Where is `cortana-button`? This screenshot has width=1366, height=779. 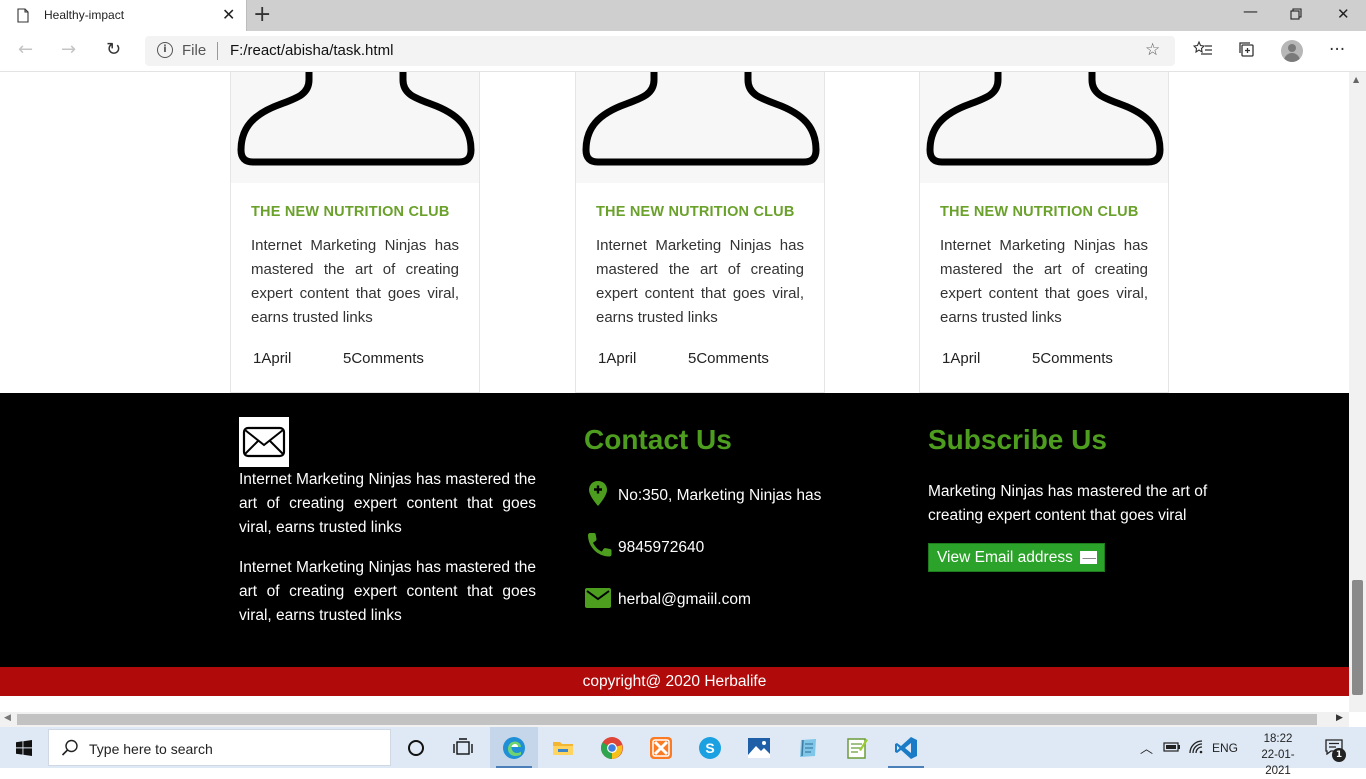
cortana-button is located at coordinates (416, 747).